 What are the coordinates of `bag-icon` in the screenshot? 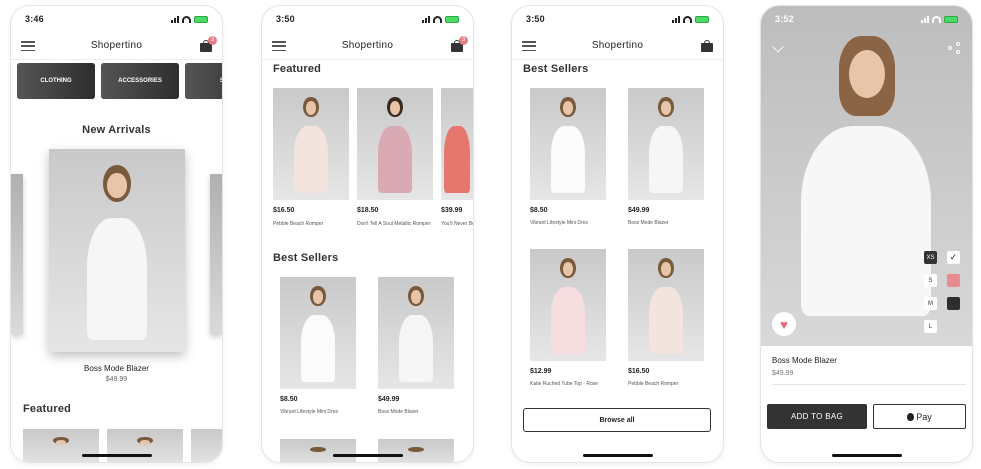 It's located at (707, 46).